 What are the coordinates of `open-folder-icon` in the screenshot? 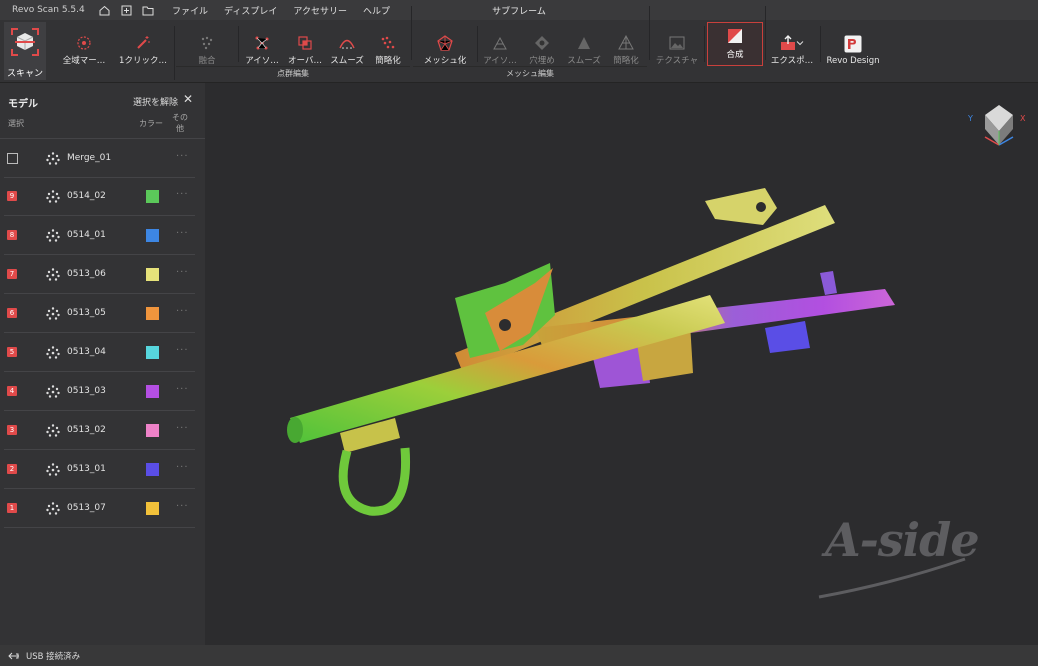 It's located at (148, 10).